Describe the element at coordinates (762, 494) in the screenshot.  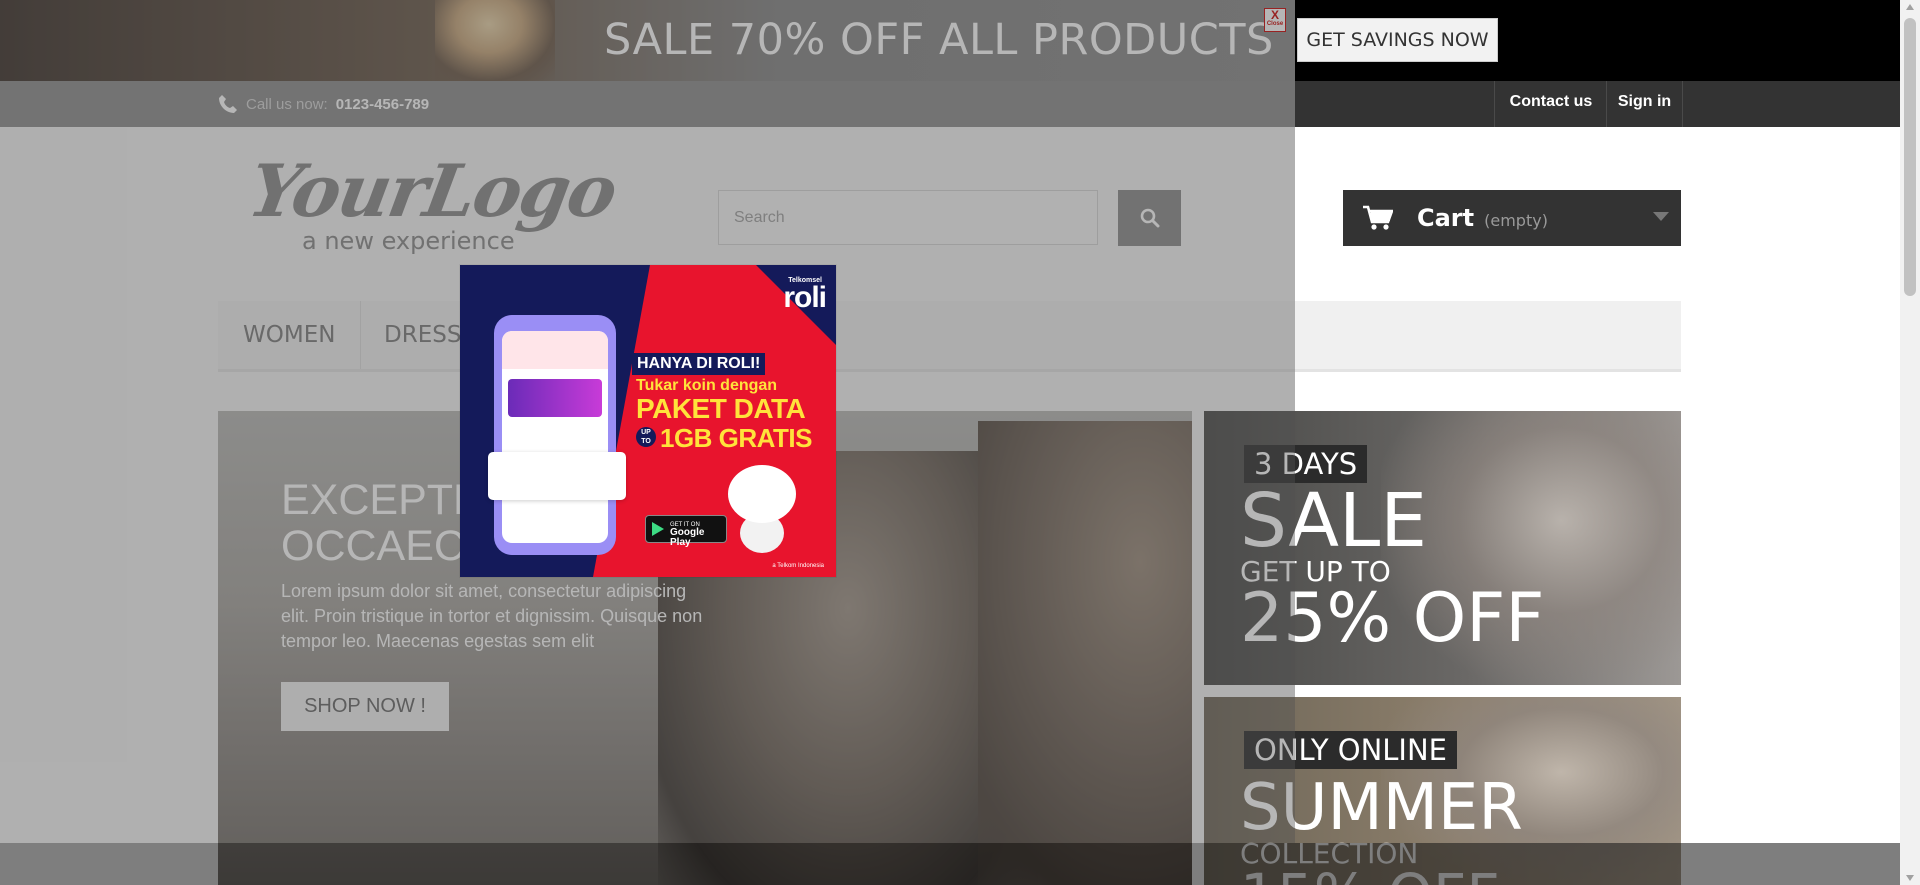
I see `ad-mascot-head` at that location.